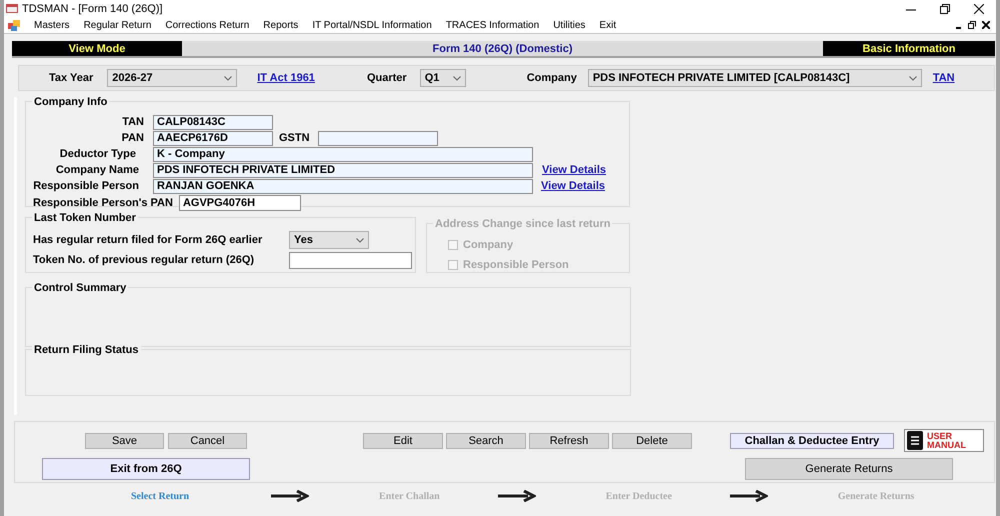 This screenshot has width=1000, height=516. What do you see at coordinates (329, 240) in the screenshot?
I see `filed-dropdown: Yes` at bounding box center [329, 240].